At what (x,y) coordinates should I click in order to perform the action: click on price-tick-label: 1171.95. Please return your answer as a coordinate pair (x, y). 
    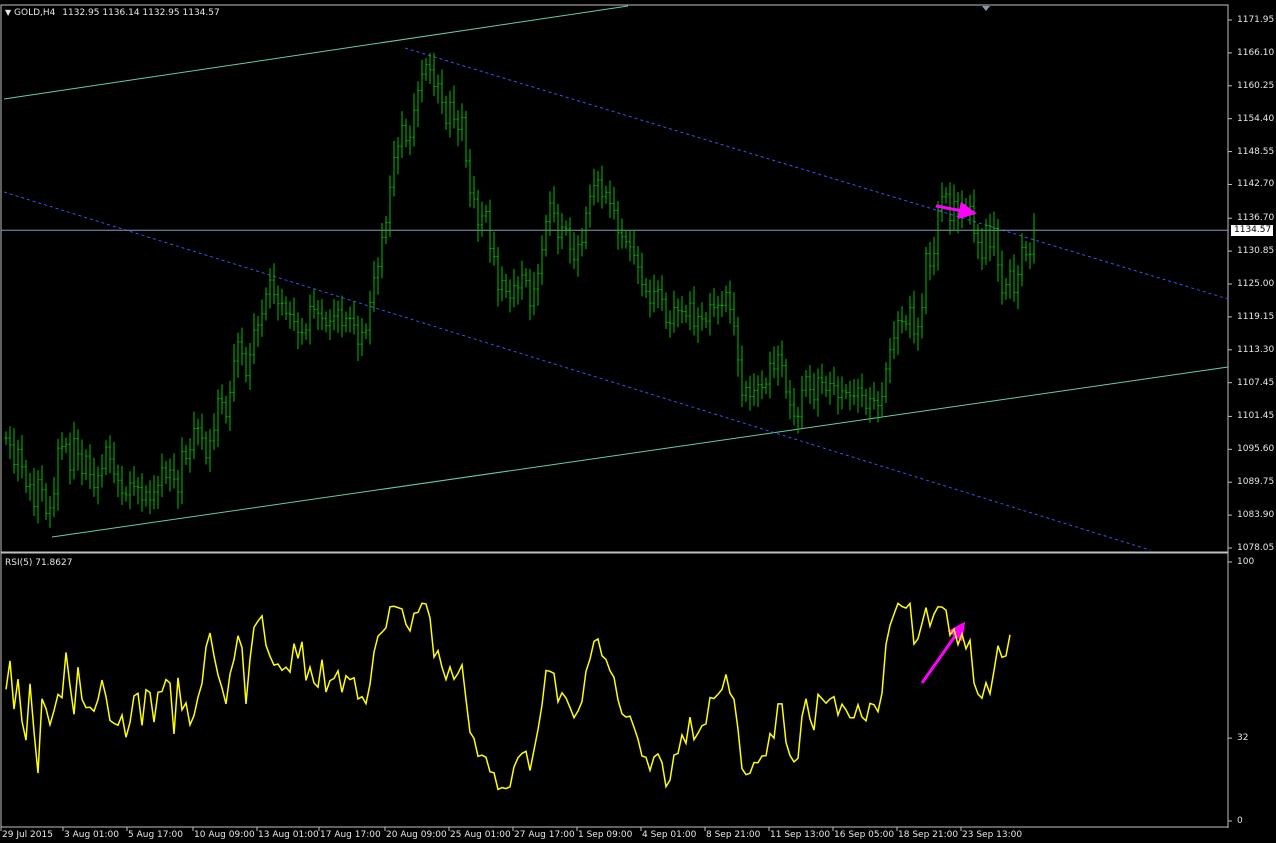
    Looking at the image, I should click on (1256, 20).